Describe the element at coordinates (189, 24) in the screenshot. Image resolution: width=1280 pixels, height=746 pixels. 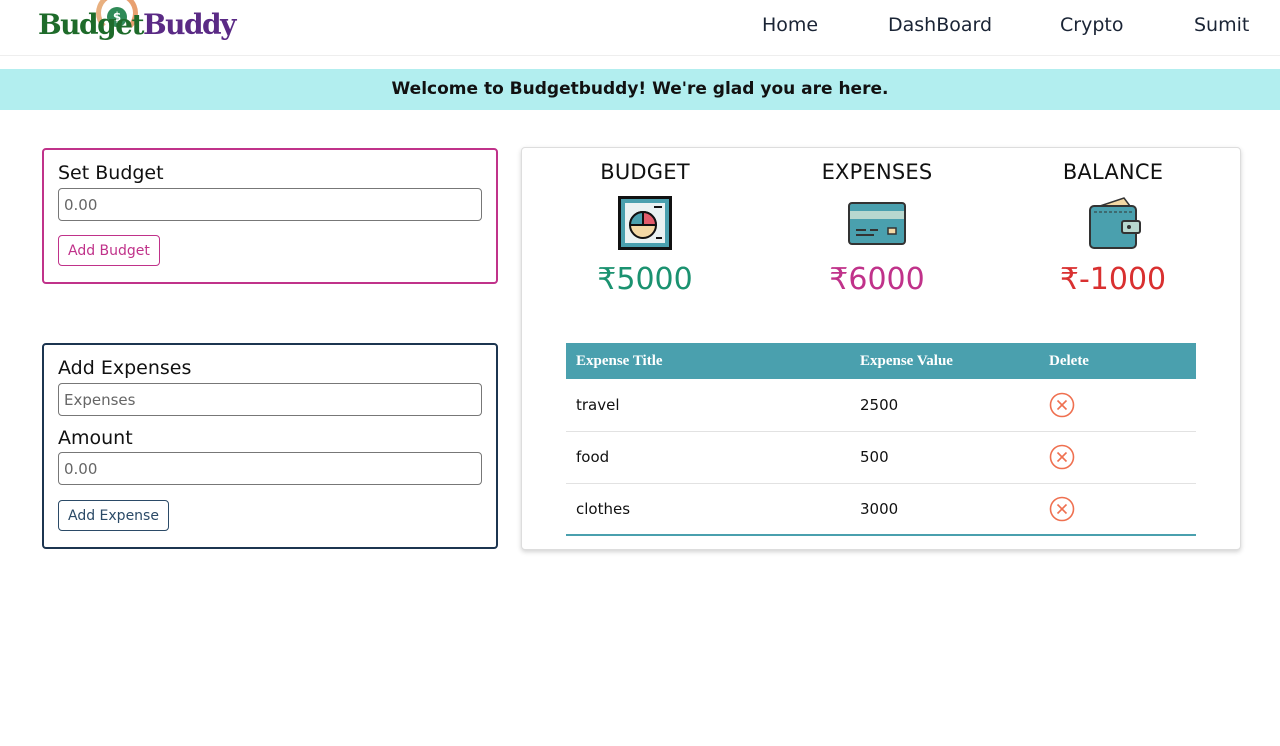
I see `logo-text-part2: Buddy` at that location.